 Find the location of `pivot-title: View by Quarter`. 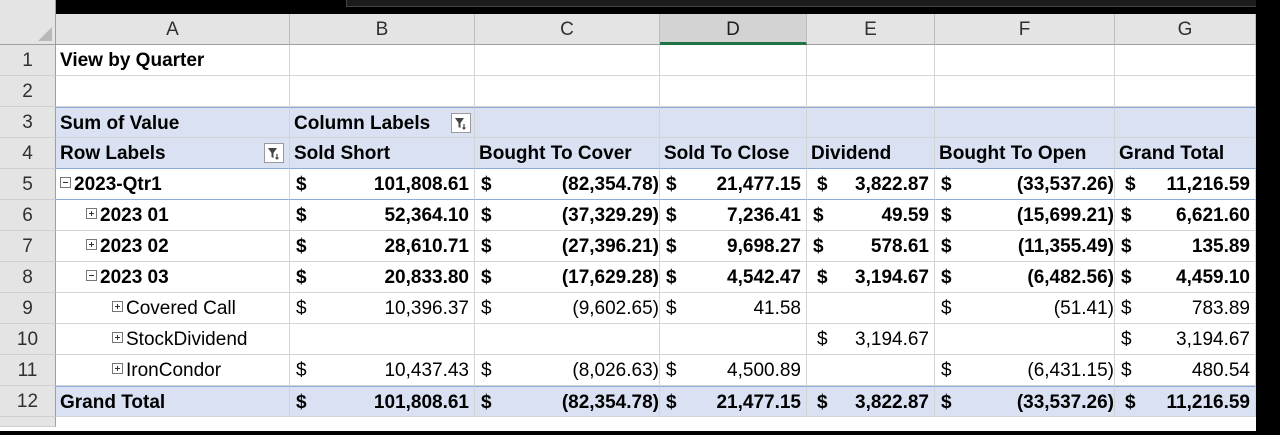

pivot-title: View by Quarter is located at coordinates (173, 60).